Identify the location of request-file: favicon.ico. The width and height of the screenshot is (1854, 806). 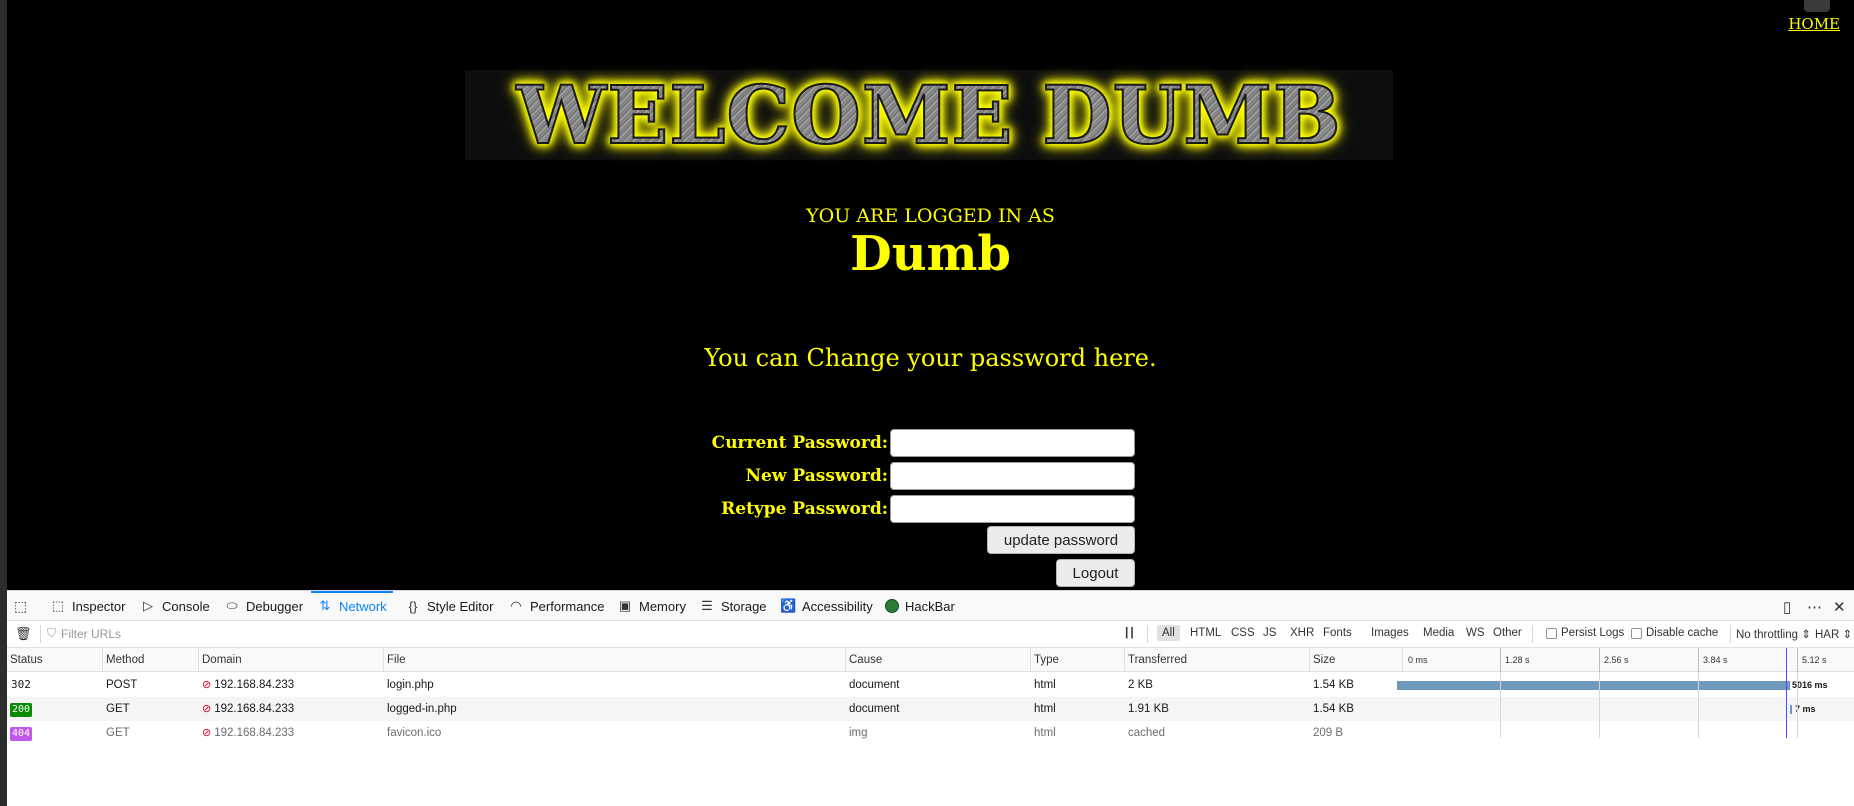
(414, 733).